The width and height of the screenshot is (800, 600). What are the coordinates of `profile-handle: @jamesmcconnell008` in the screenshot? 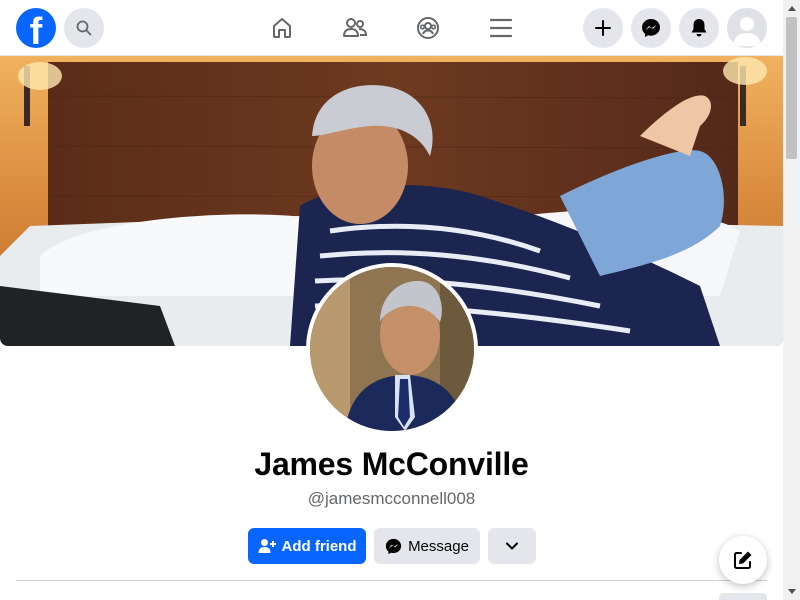 It's located at (391, 498).